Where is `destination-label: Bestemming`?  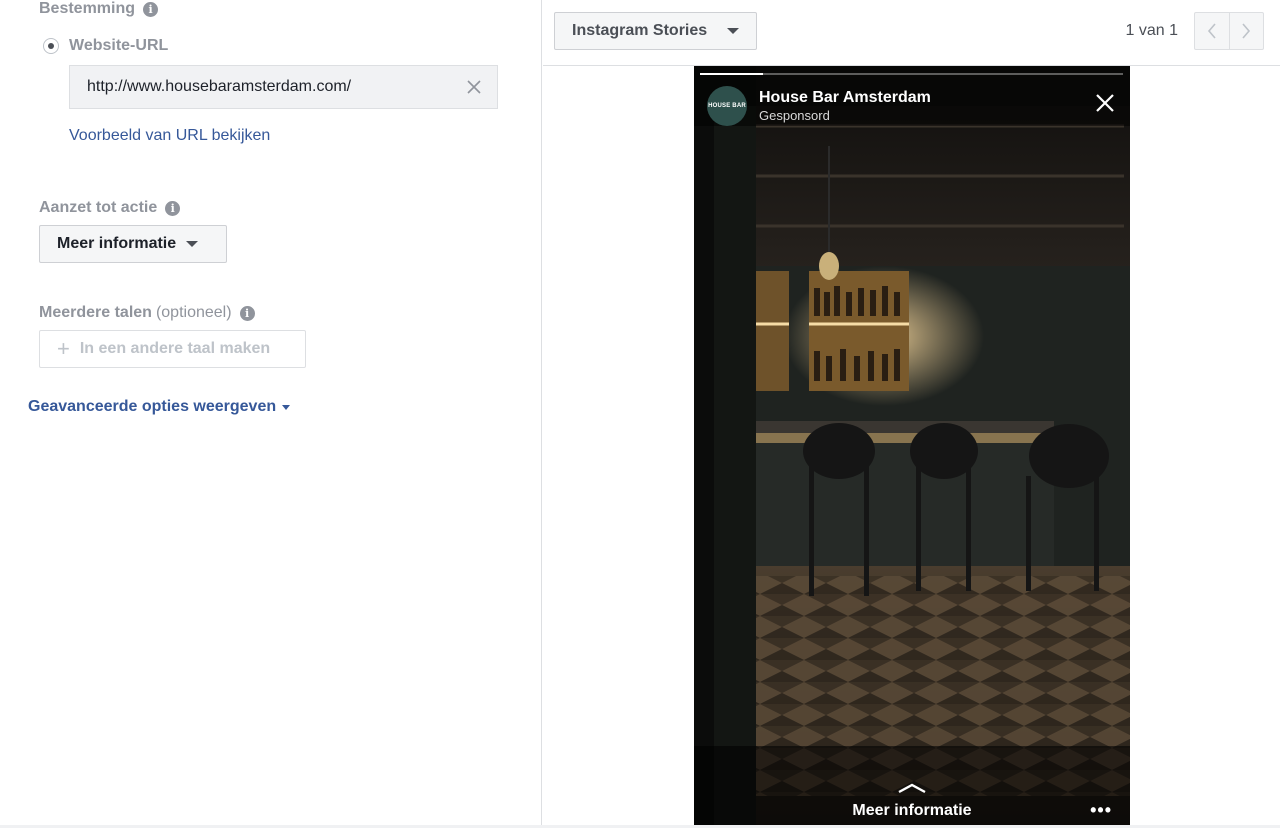
destination-label: Bestemming is located at coordinates (87, 8).